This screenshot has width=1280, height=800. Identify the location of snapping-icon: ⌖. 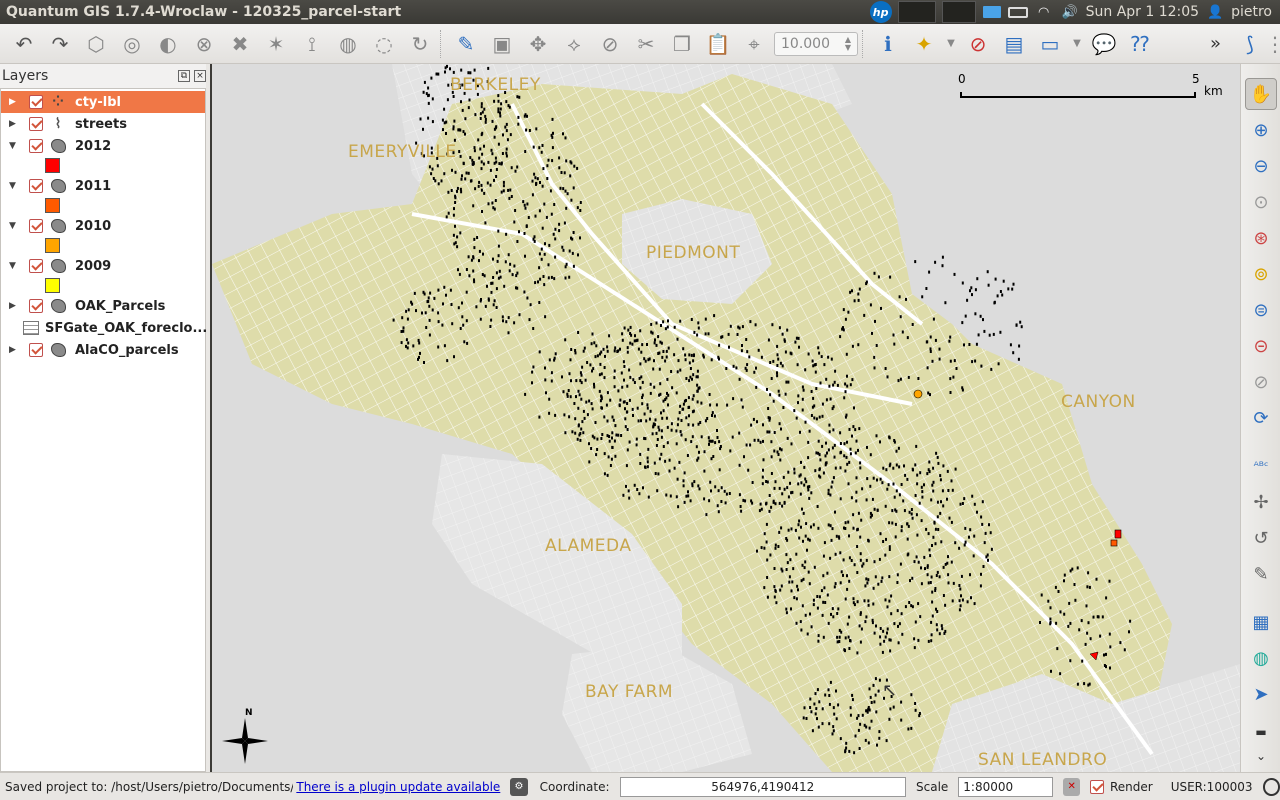
(754, 44).